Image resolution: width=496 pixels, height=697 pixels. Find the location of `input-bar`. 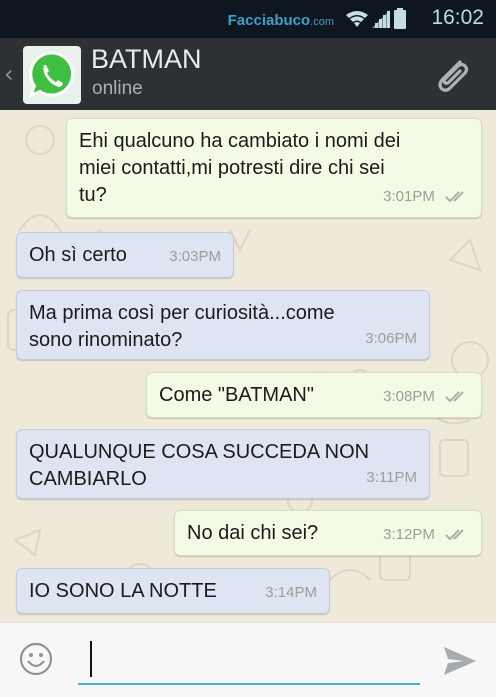

input-bar is located at coordinates (248, 659).